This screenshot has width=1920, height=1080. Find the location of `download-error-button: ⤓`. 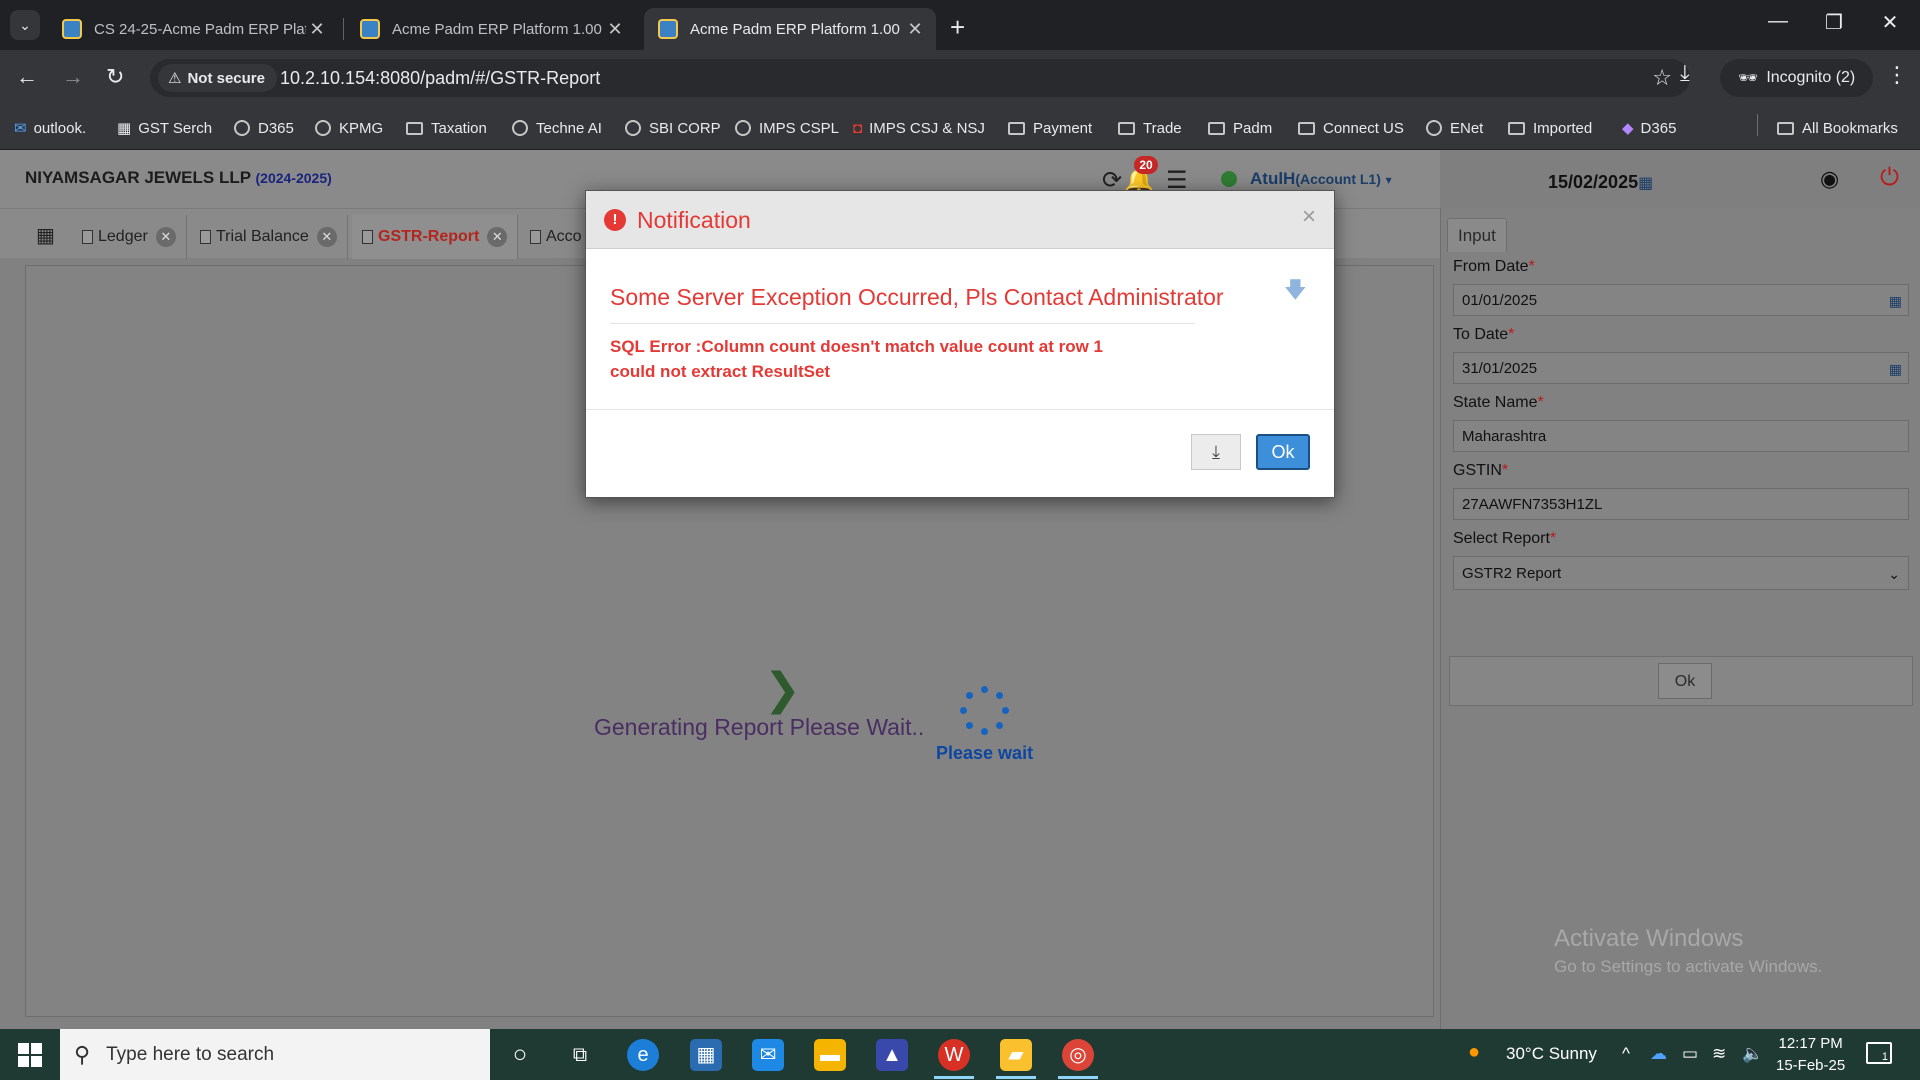

download-error-button: ⤓ is located at coordinates (1216, 452).